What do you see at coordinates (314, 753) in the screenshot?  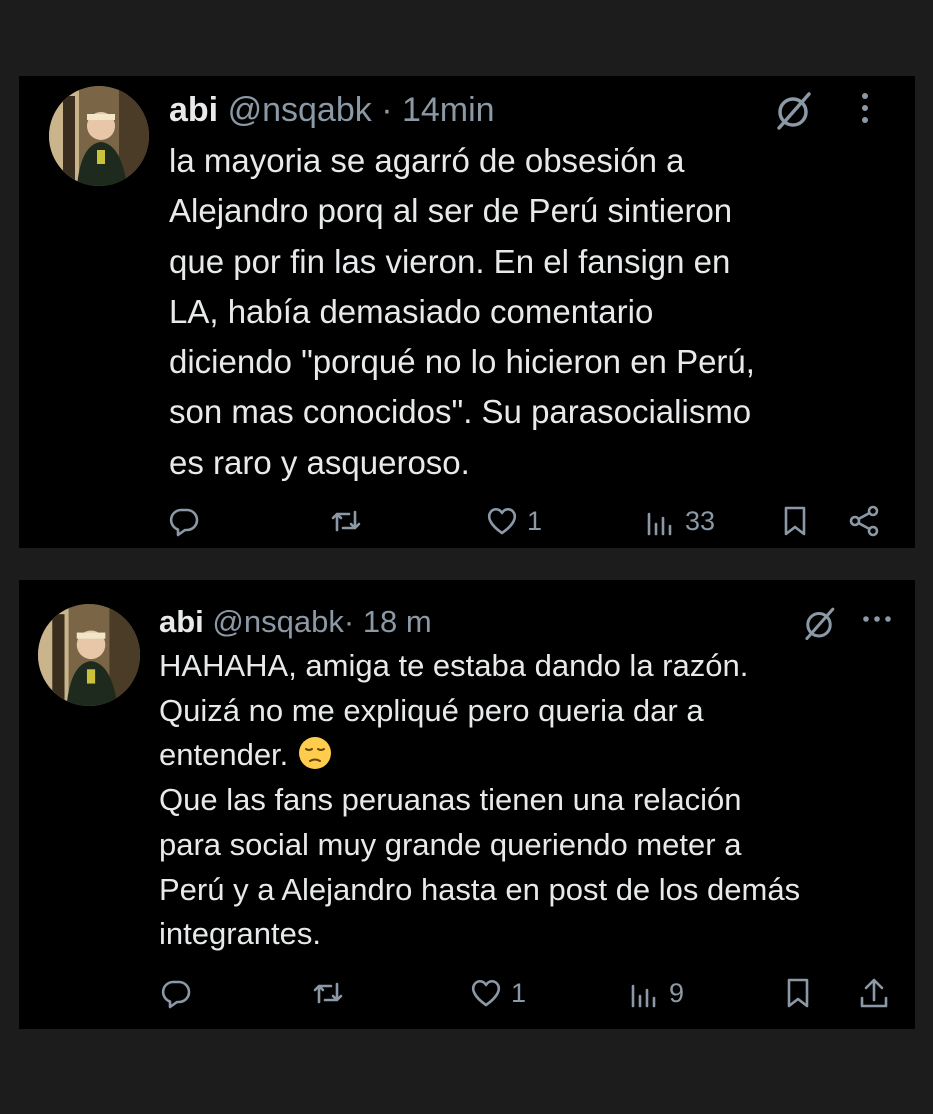 I see `pensive-face-icon` at bounding box center [314, 753].